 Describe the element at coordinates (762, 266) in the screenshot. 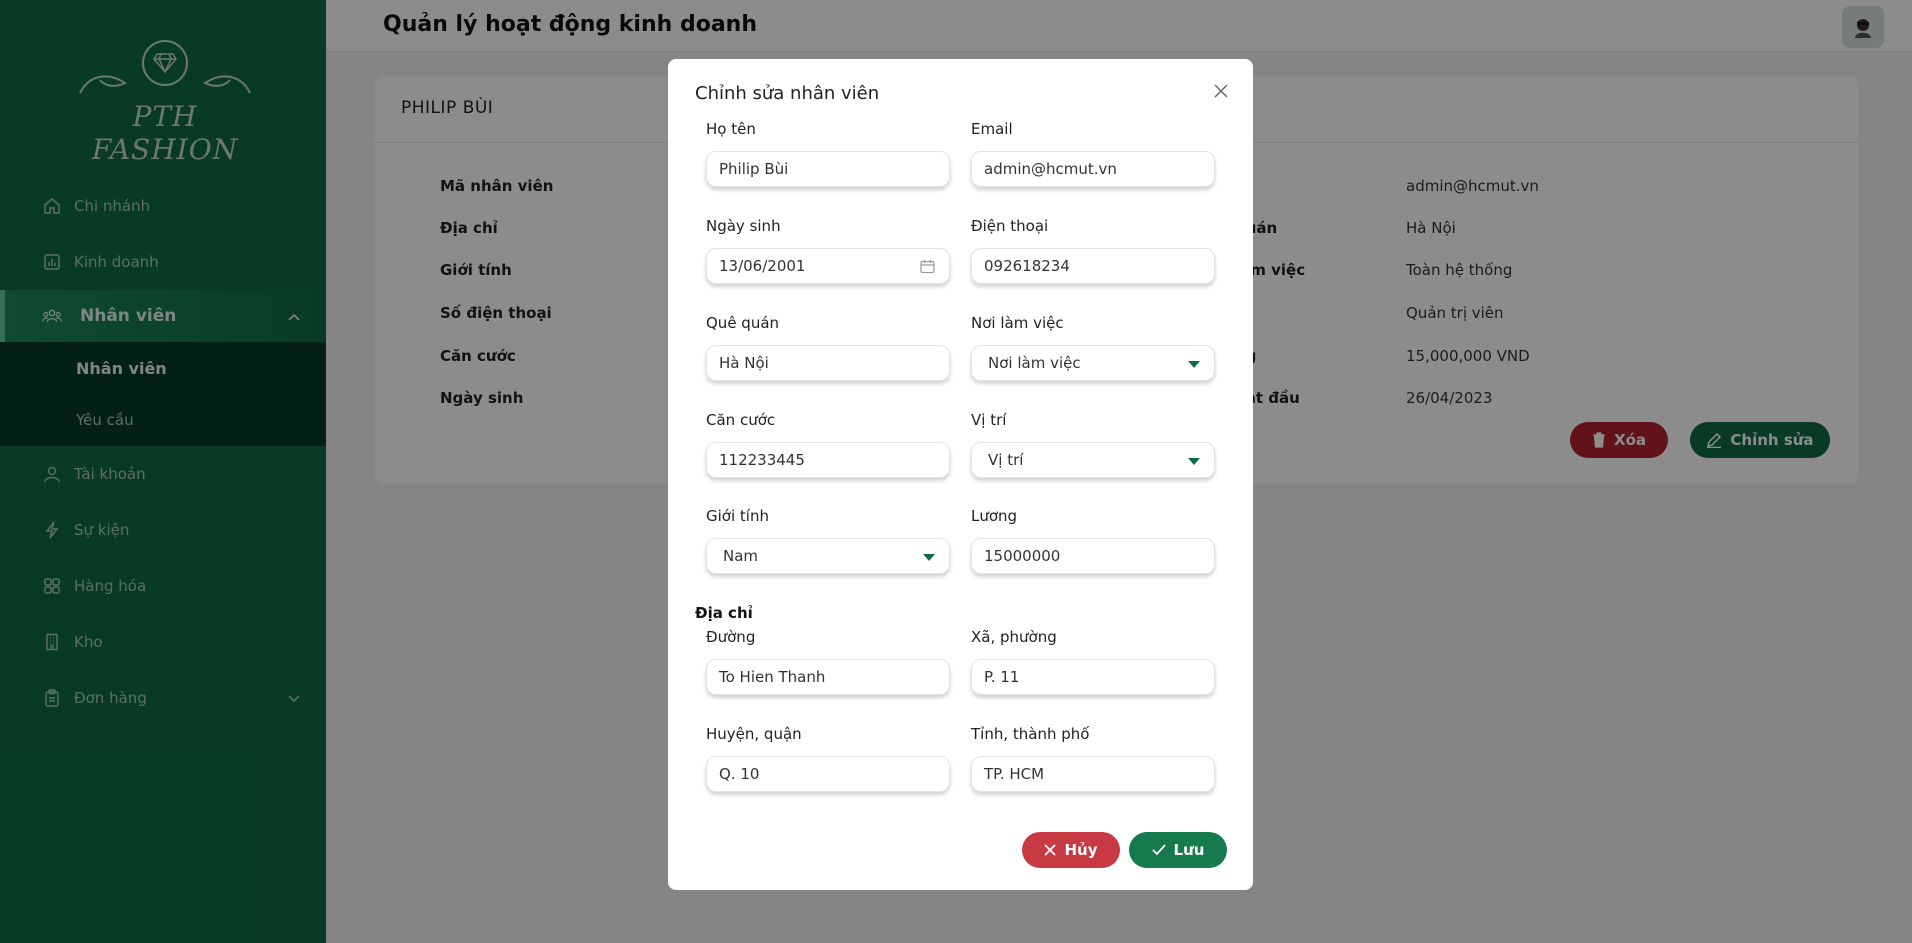

I see `dob-value: 13/06/2001` at that location.